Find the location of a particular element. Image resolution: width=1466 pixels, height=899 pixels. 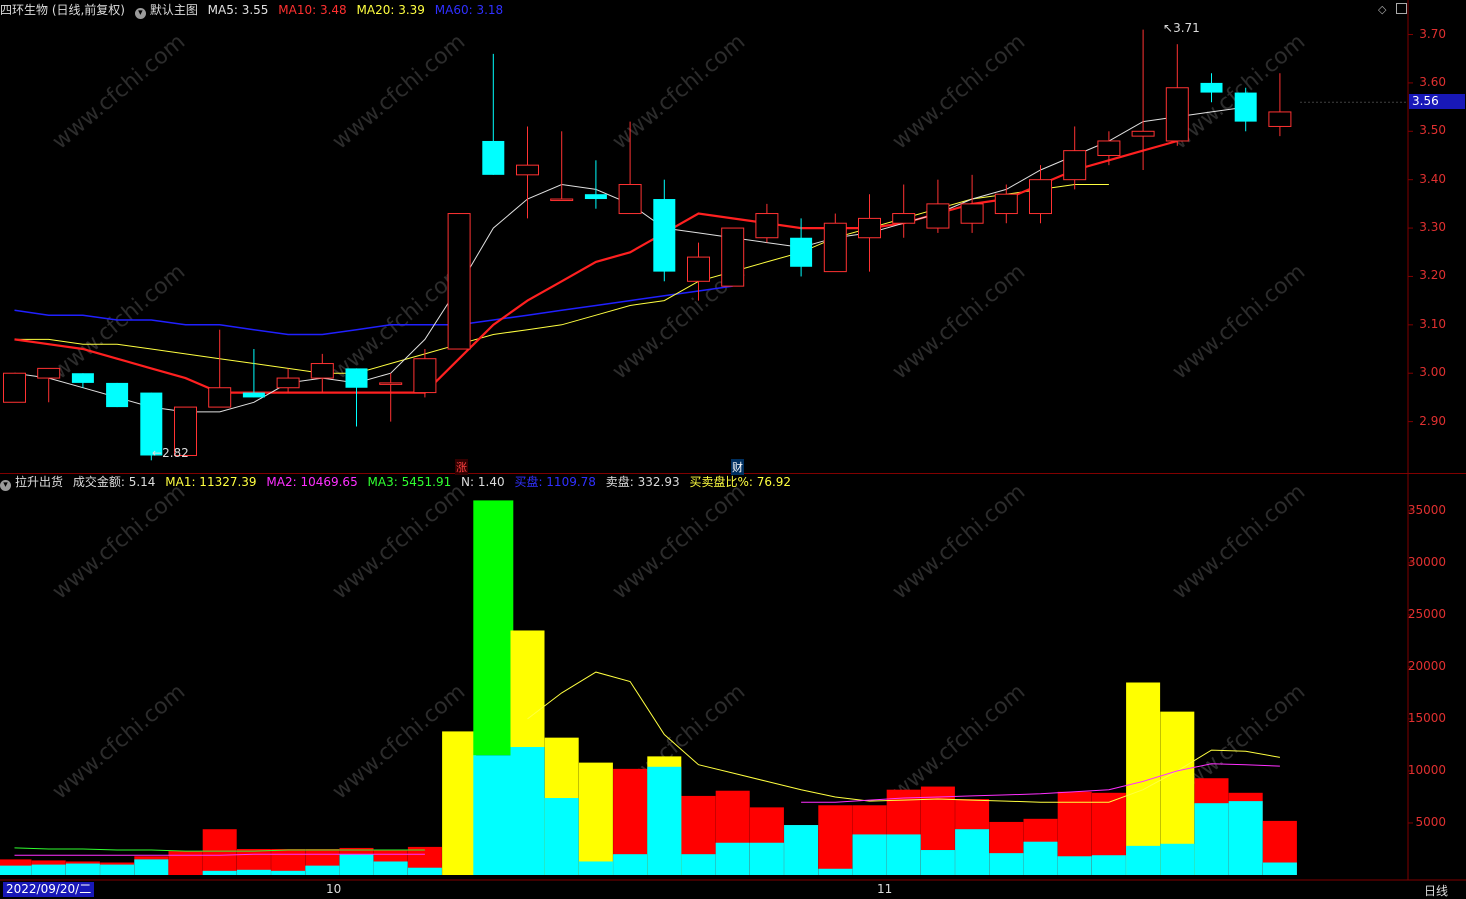

period-button: 日线 is located at coordinates (1436, 890).